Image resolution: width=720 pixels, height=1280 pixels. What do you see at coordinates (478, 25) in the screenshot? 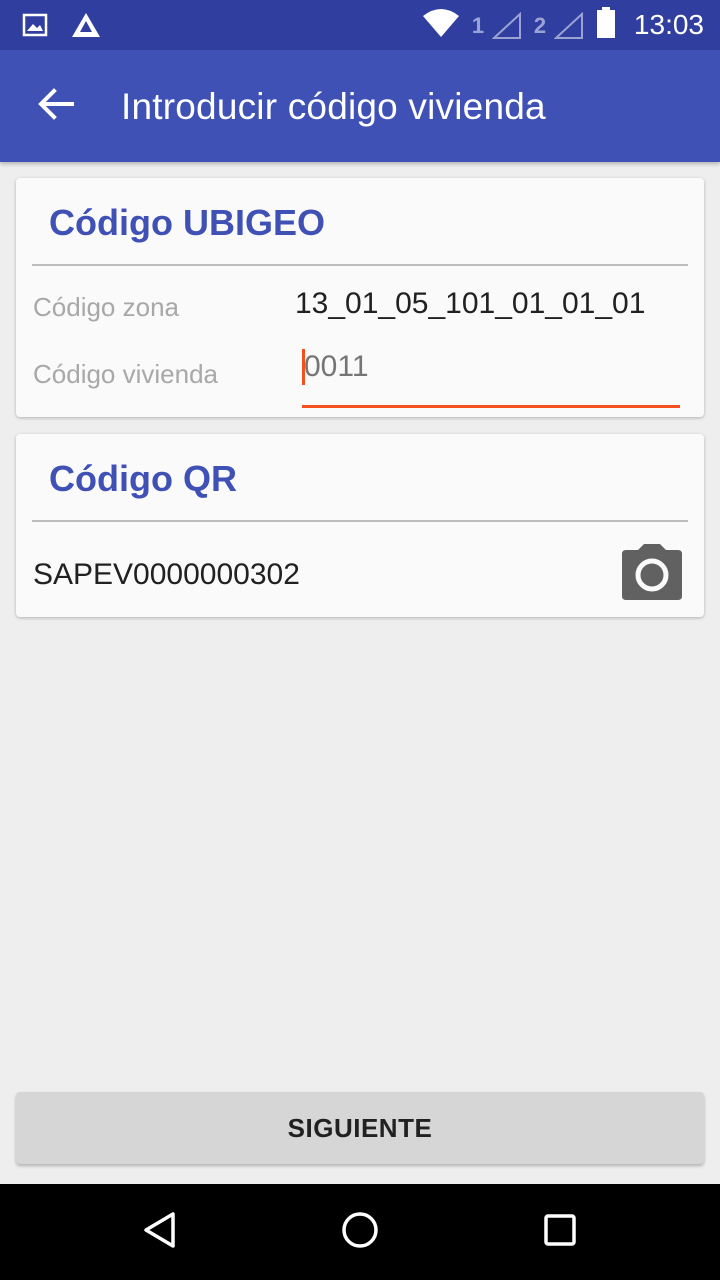
I see `sim1-label: 1` at bounding box center [478, 25].